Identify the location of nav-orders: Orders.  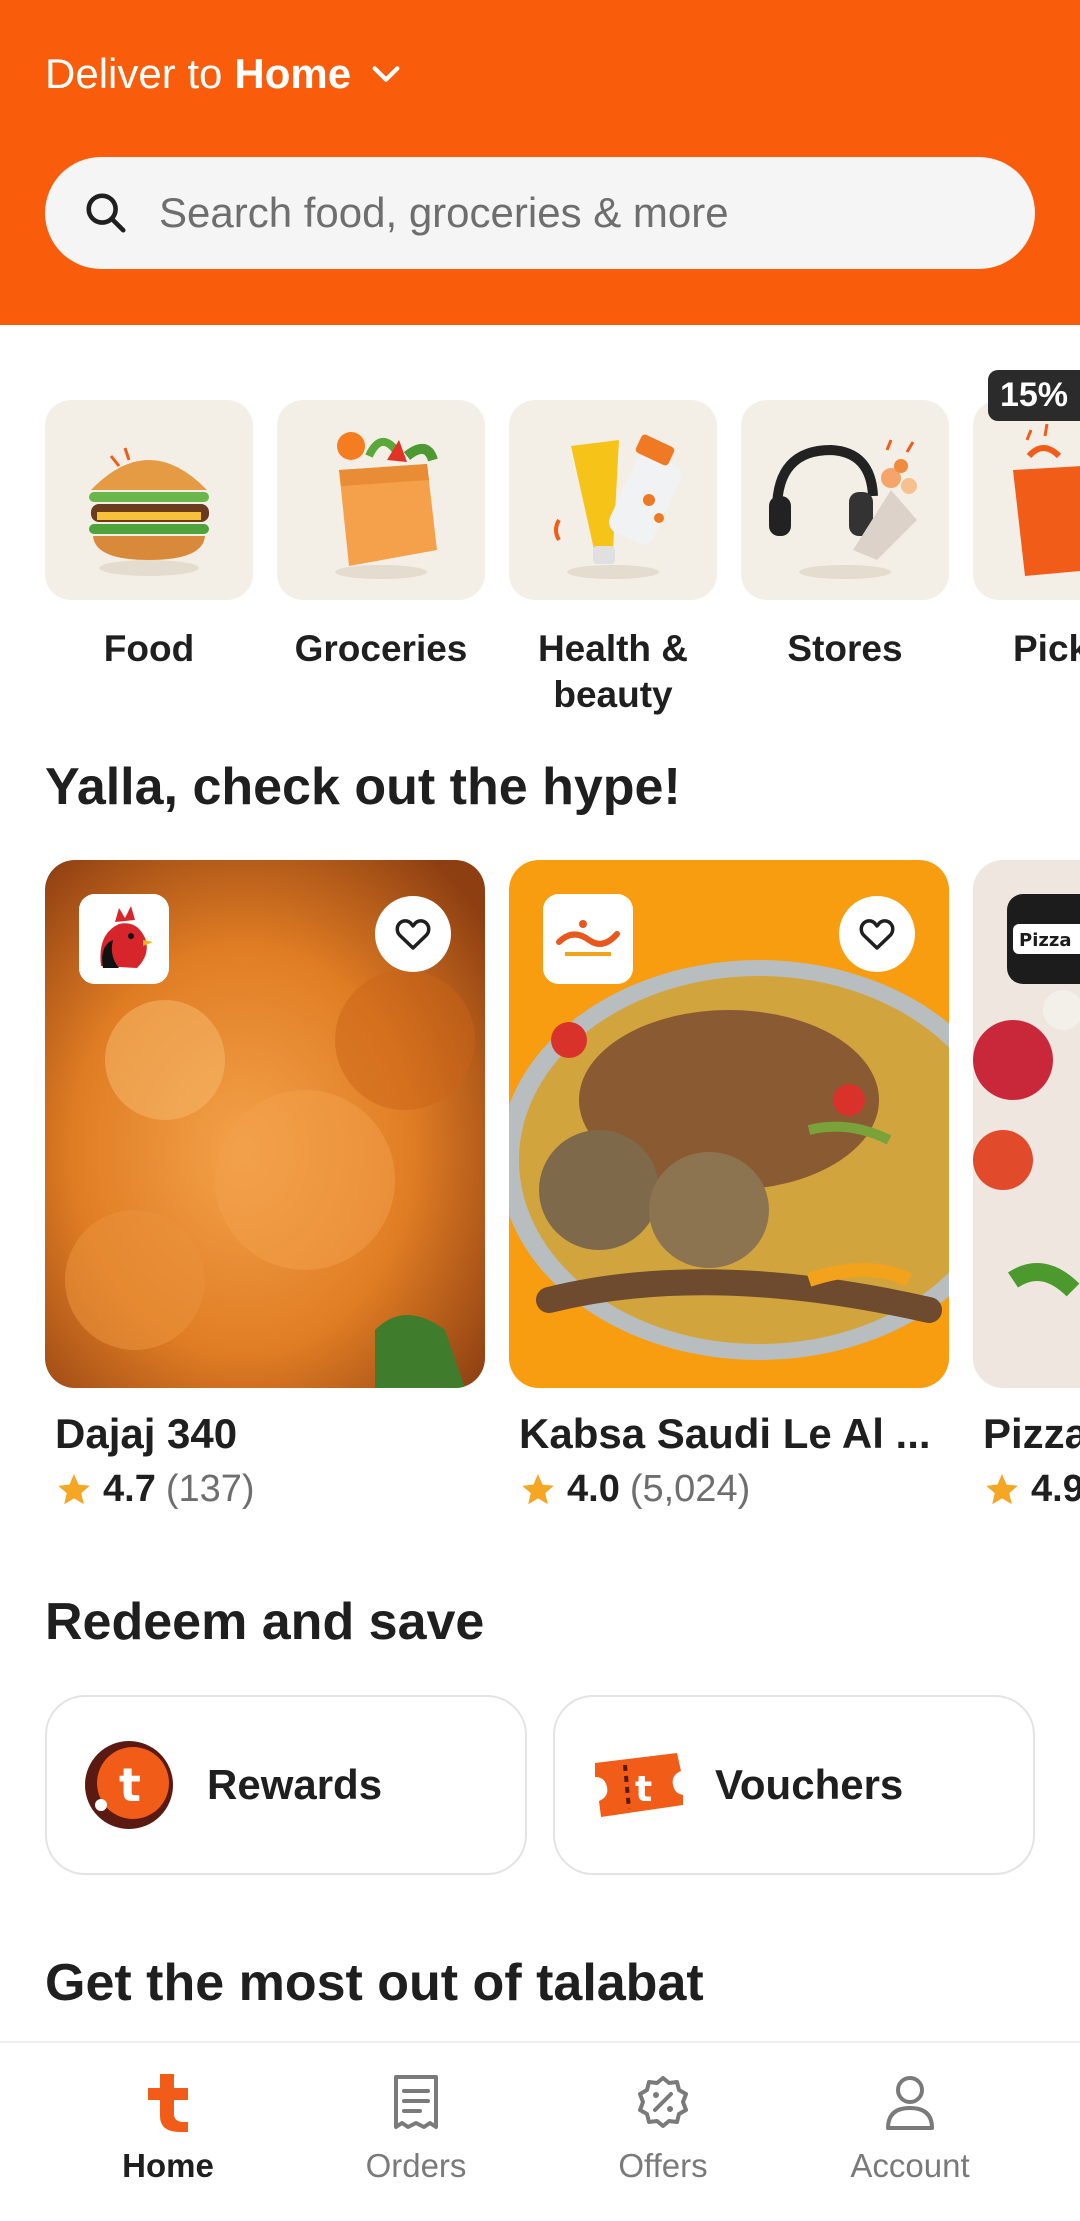
(416, 2126).